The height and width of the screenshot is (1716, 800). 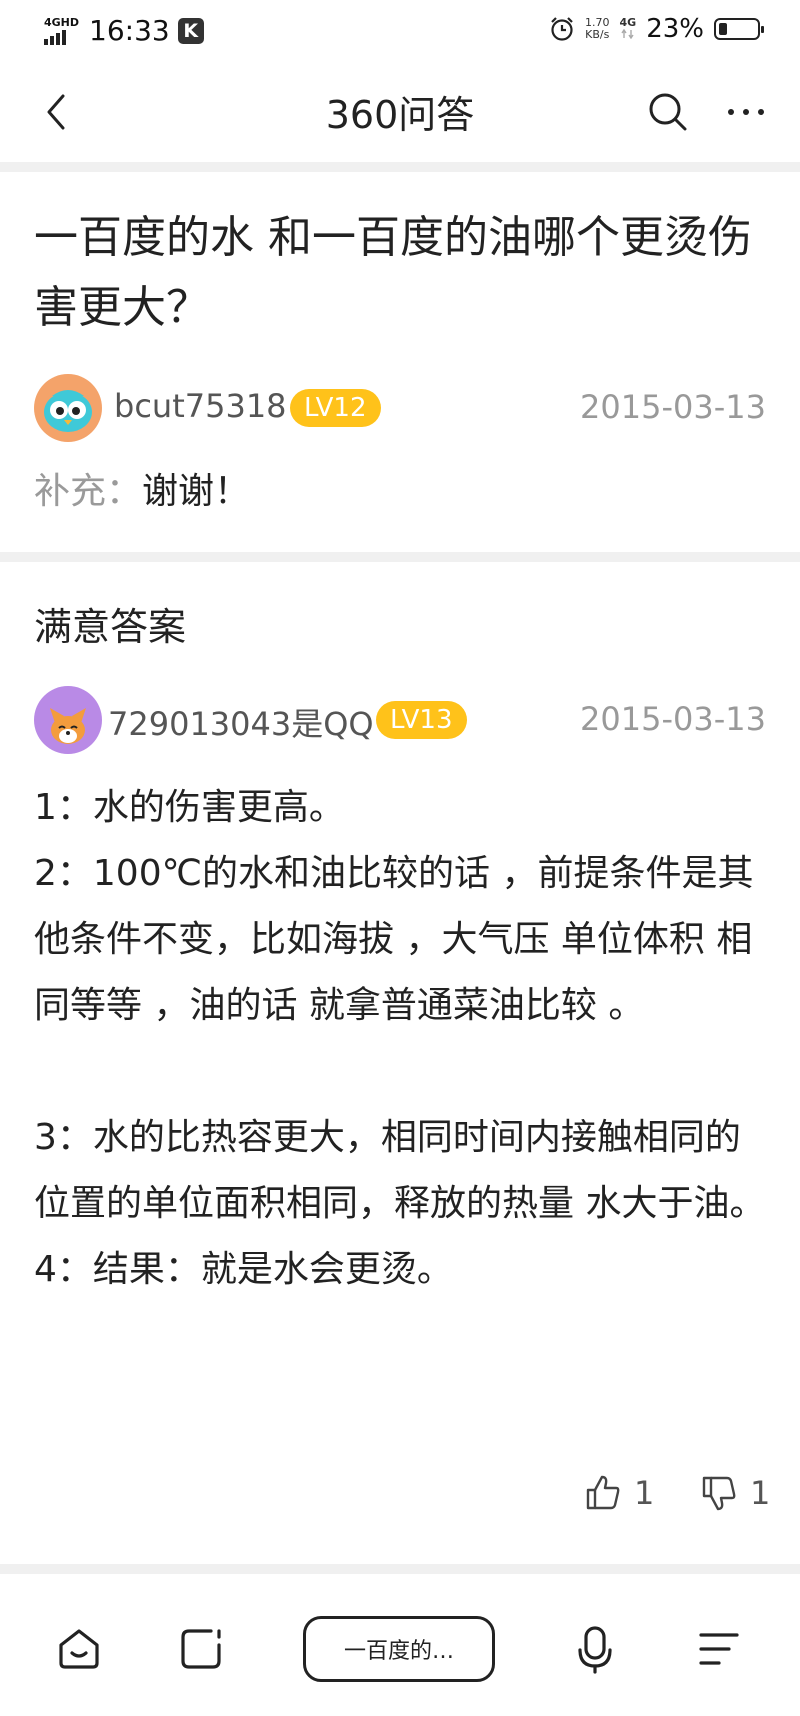 I want to click on status-left: 4GHD 16:33 K, so click(x=124, y=30).